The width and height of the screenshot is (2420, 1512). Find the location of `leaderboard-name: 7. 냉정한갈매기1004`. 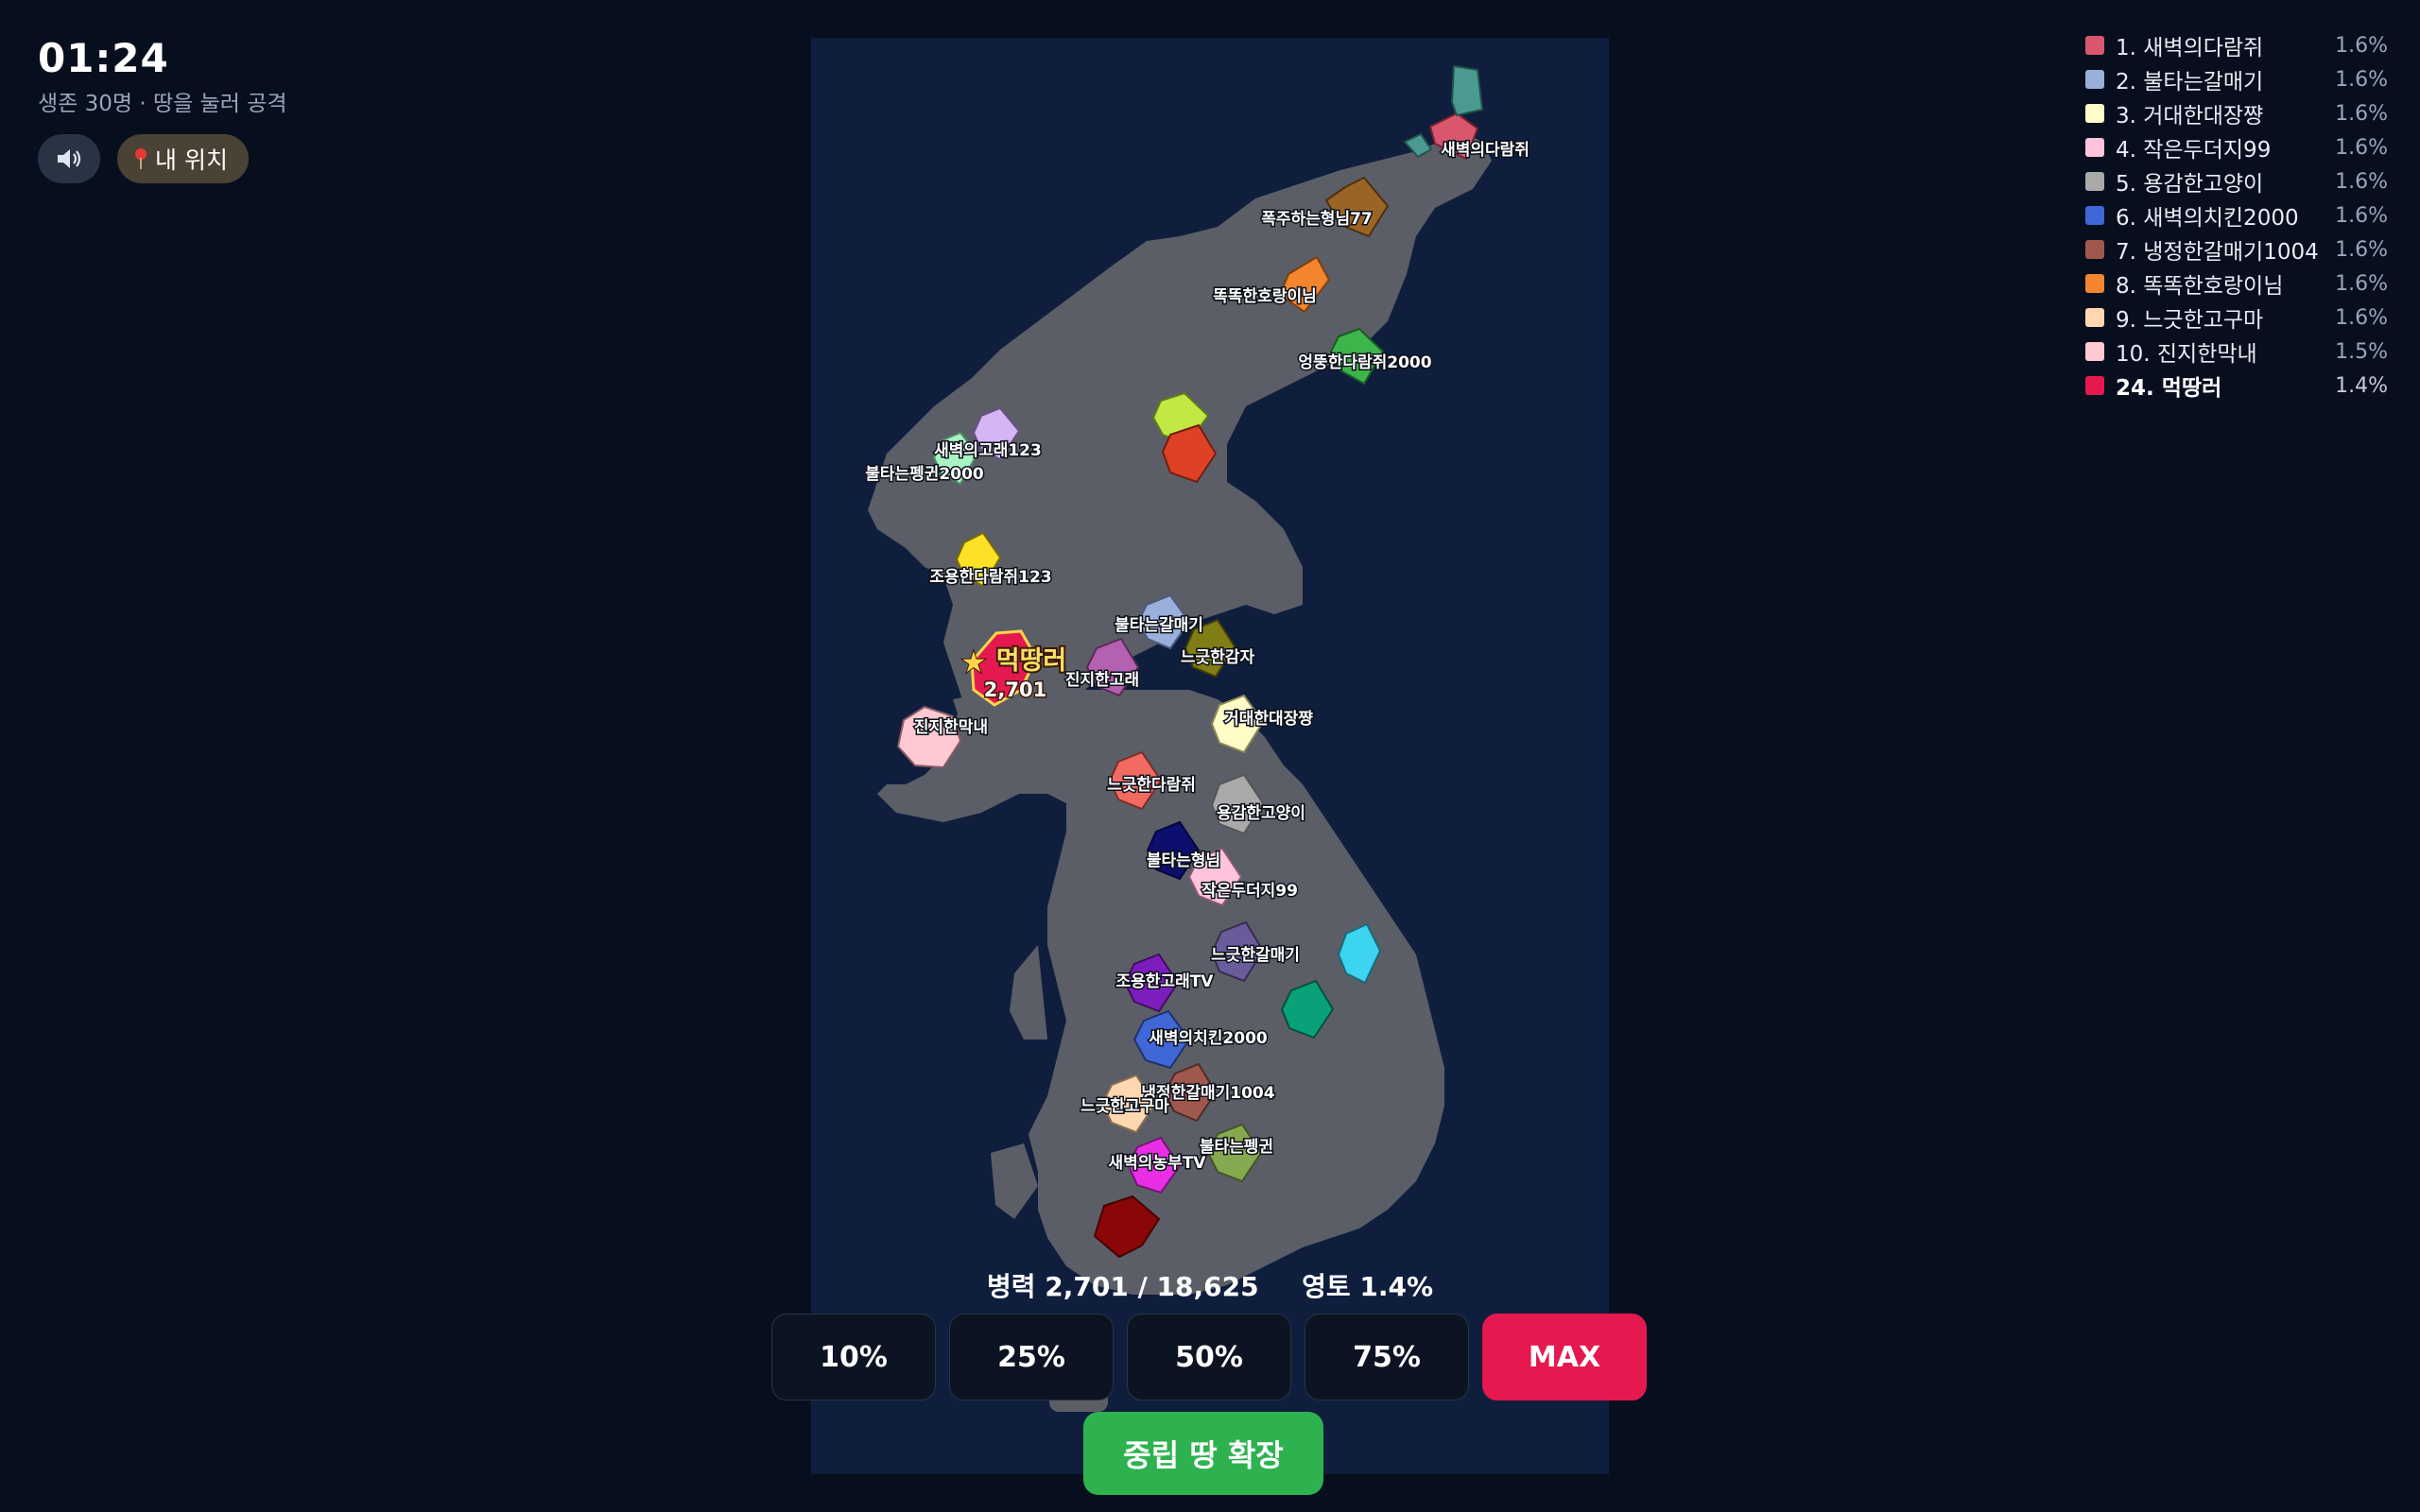

leaderboard-name: 7. 냉정한갈매기1004 is located at coordinates (2217, 252).